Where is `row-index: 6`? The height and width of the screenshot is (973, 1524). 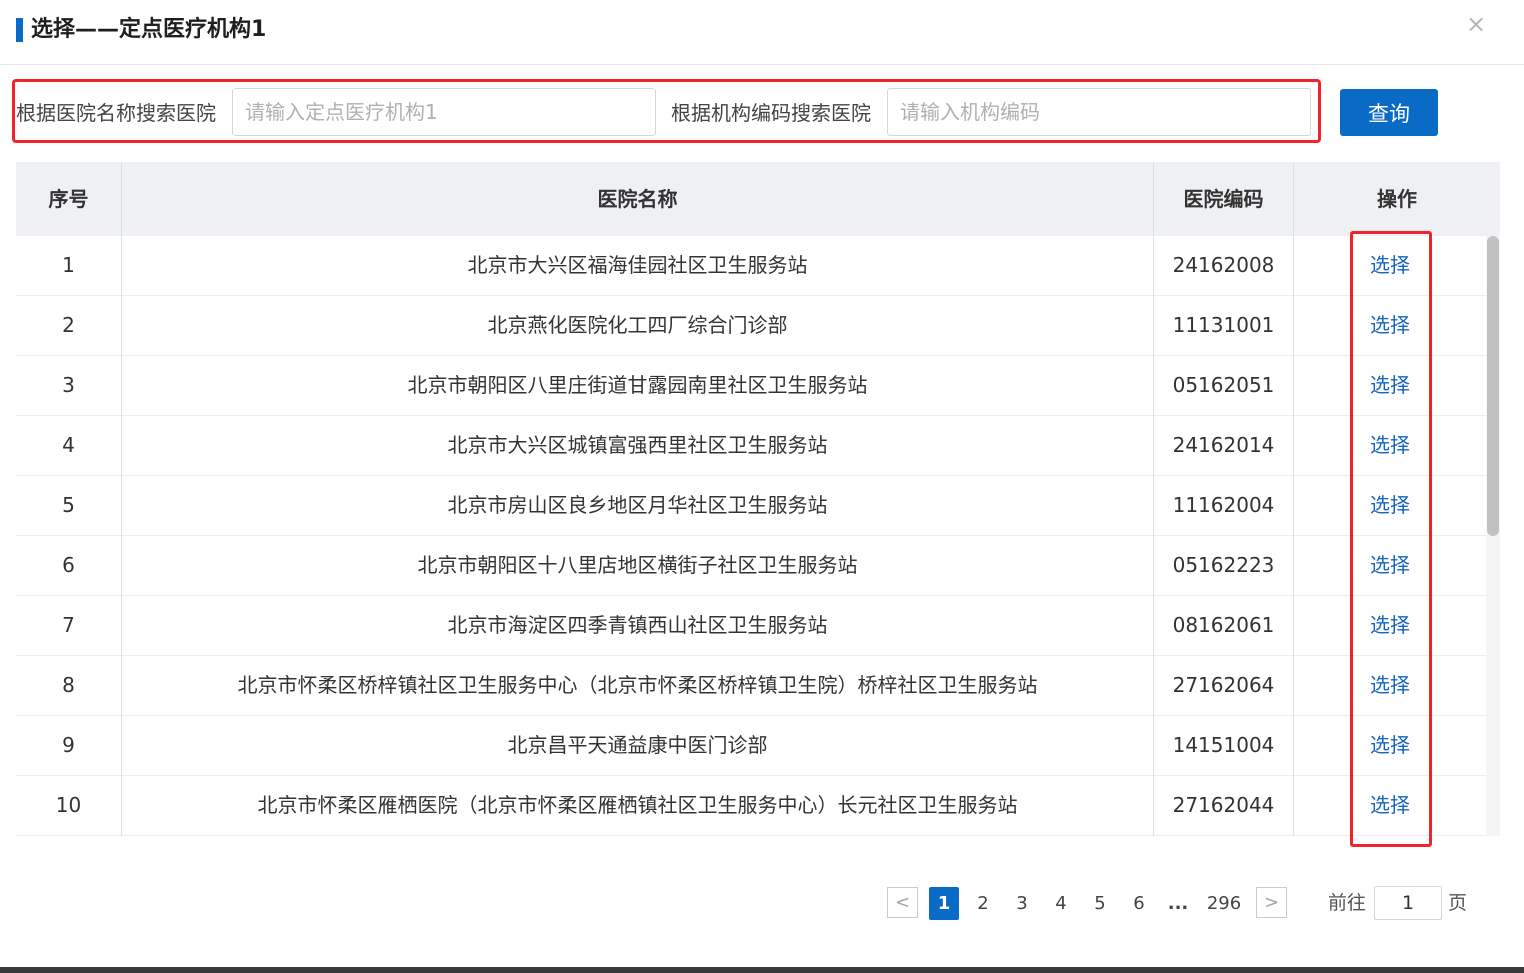 row-index: 6 is located at coordinates (68, 565).